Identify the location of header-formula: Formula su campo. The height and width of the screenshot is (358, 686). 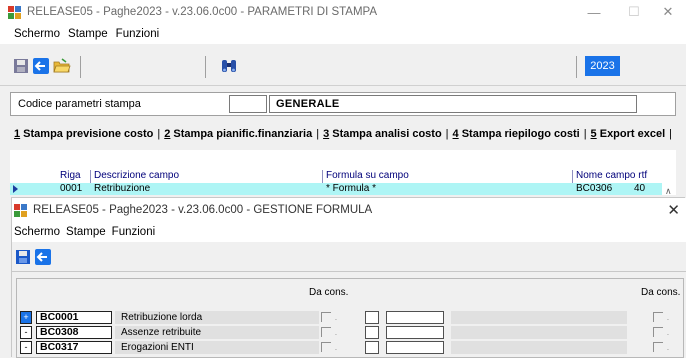
(367, 175).